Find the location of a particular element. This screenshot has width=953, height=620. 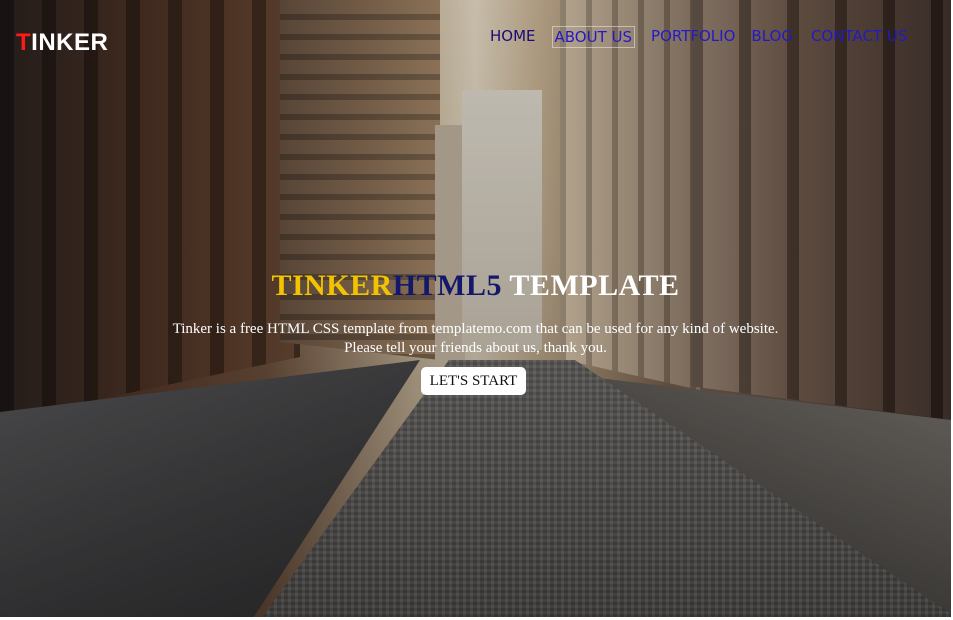

logo-rest: INKER is located at coordinates (70, 42).